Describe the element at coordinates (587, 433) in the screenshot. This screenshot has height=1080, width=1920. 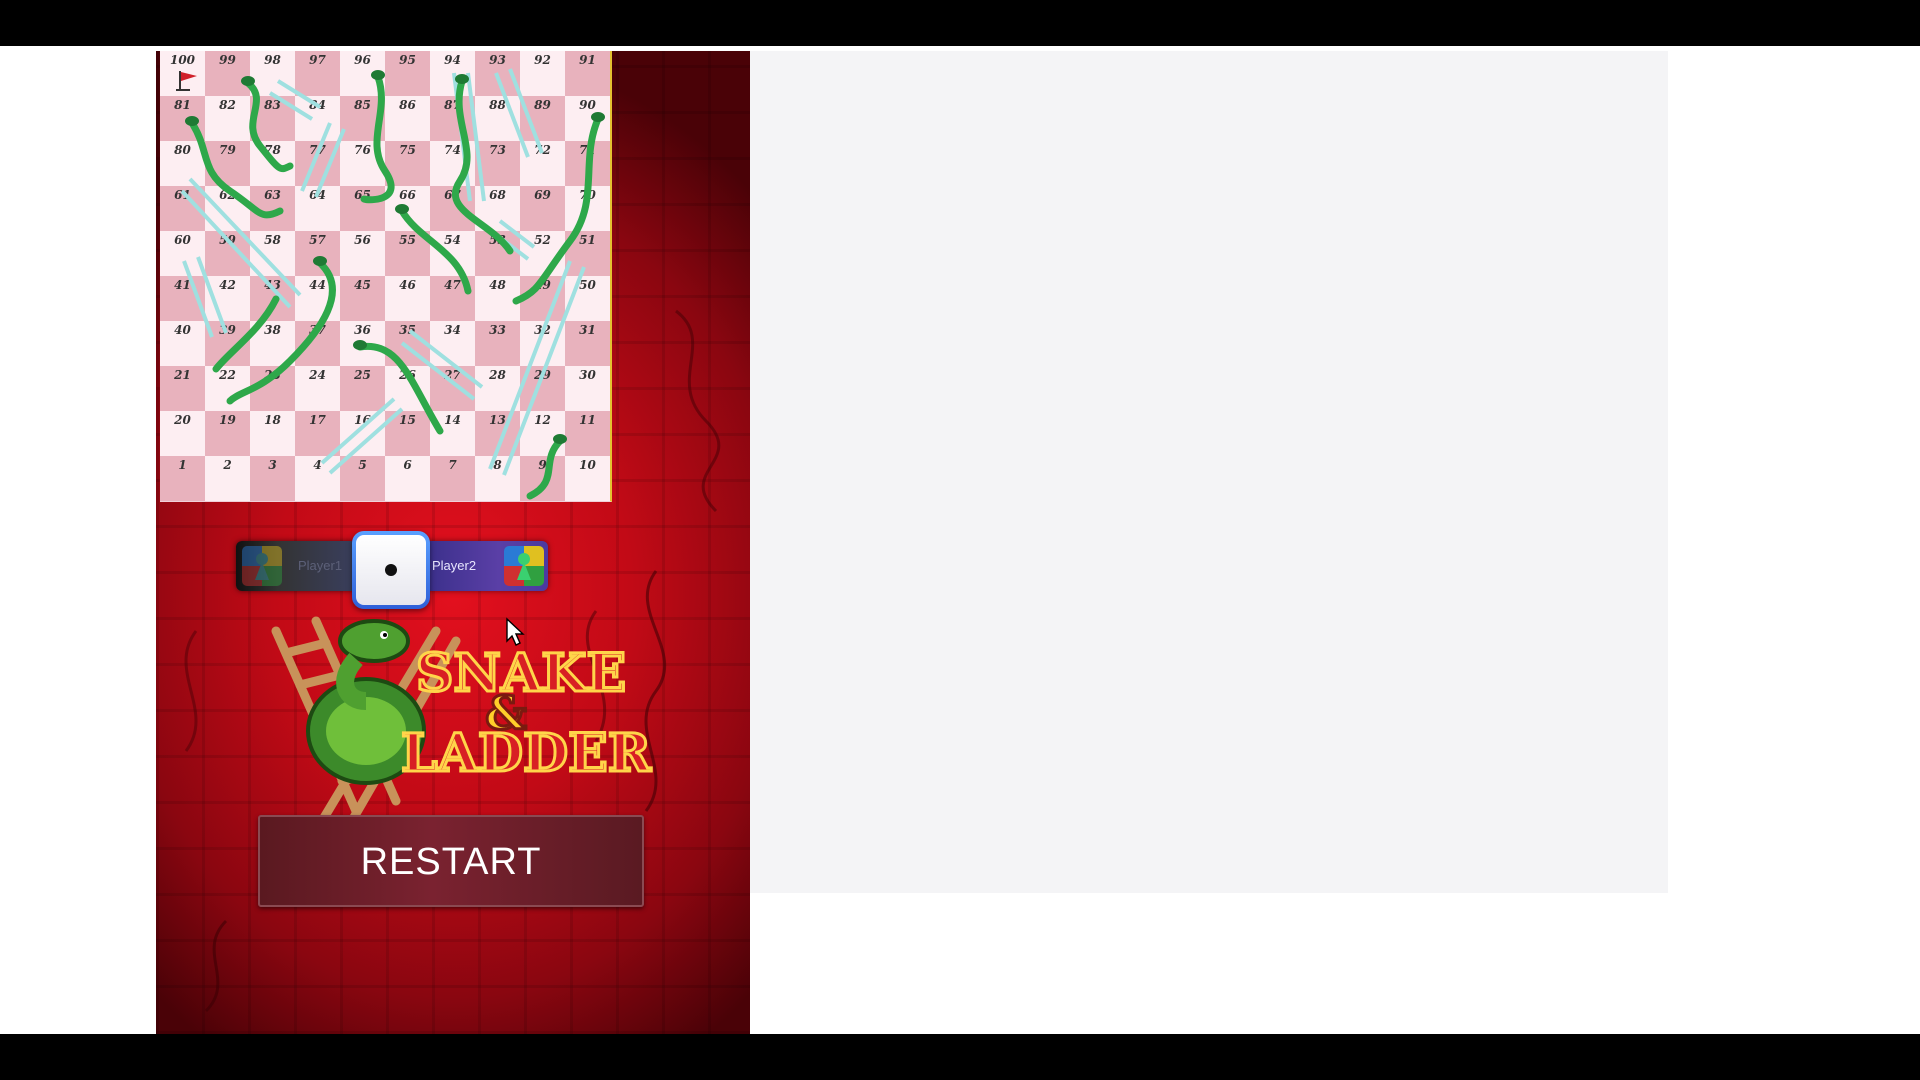
I see `board-cell: 11` at that location.